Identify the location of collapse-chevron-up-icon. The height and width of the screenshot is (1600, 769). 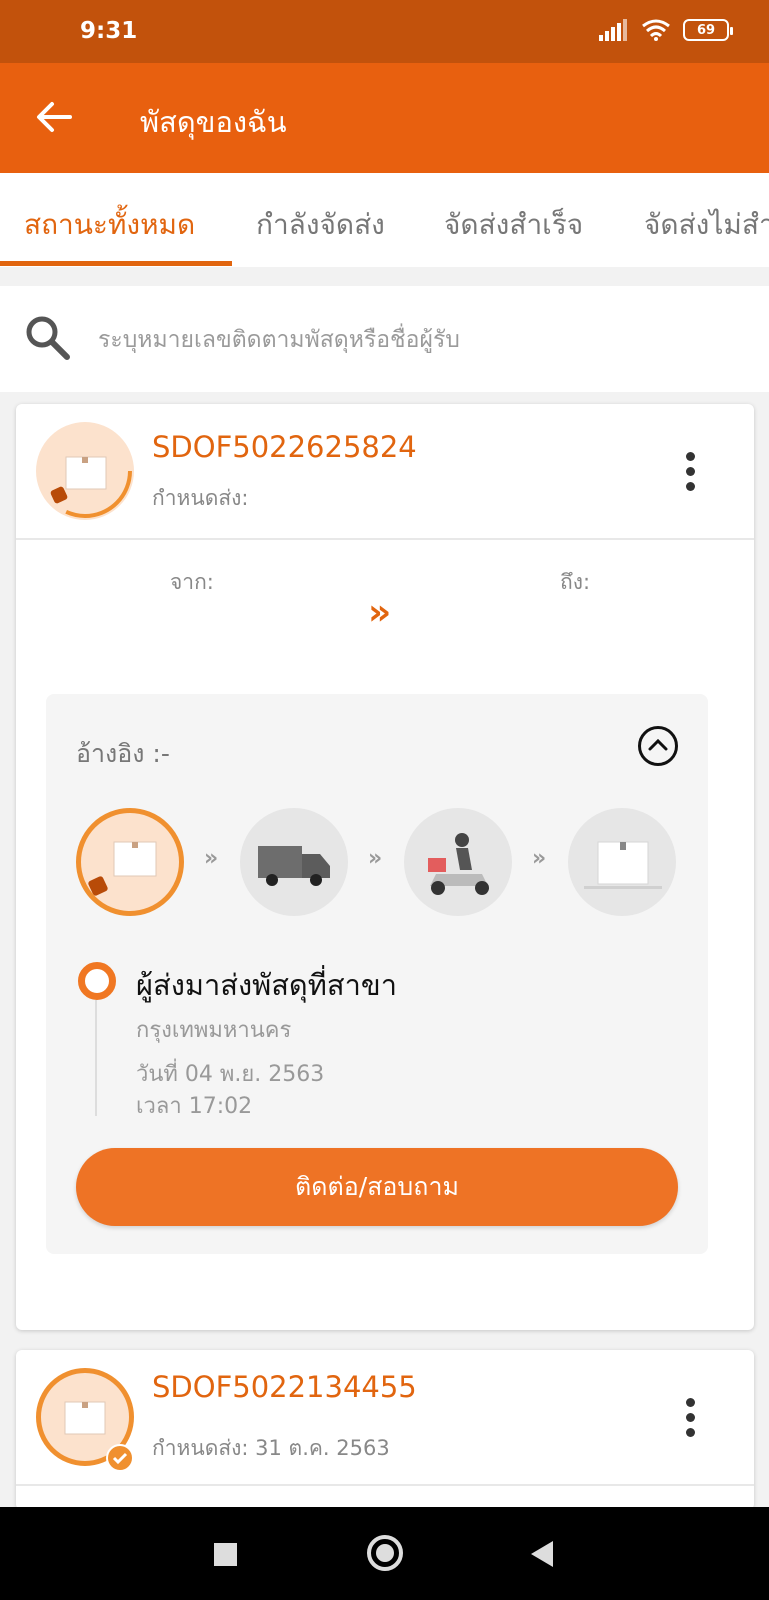
(658, 746).